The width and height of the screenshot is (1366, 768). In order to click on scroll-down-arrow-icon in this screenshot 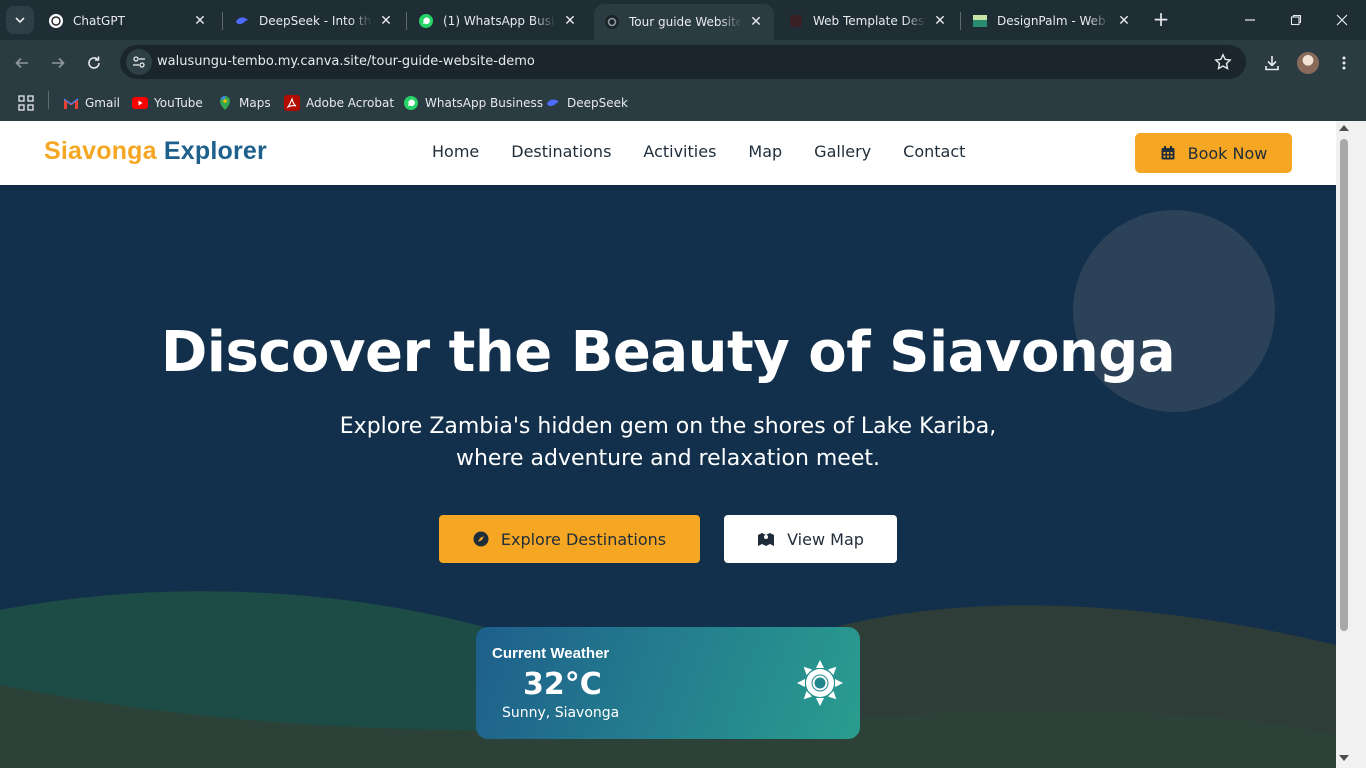, I will do `click(1344, 758)`.